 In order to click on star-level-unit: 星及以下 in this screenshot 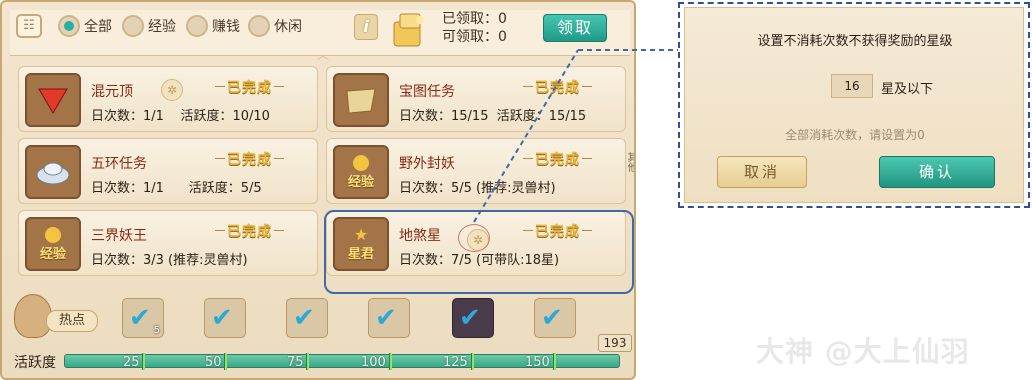, I will do `click(907, 89)`.